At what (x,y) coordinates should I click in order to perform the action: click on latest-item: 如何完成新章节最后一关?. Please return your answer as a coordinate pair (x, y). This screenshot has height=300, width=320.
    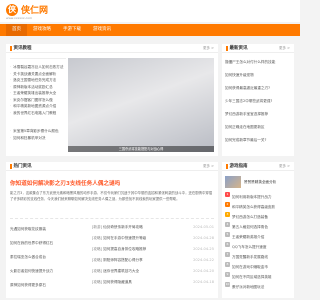
    Looking at the image, I should click on (258, 140).